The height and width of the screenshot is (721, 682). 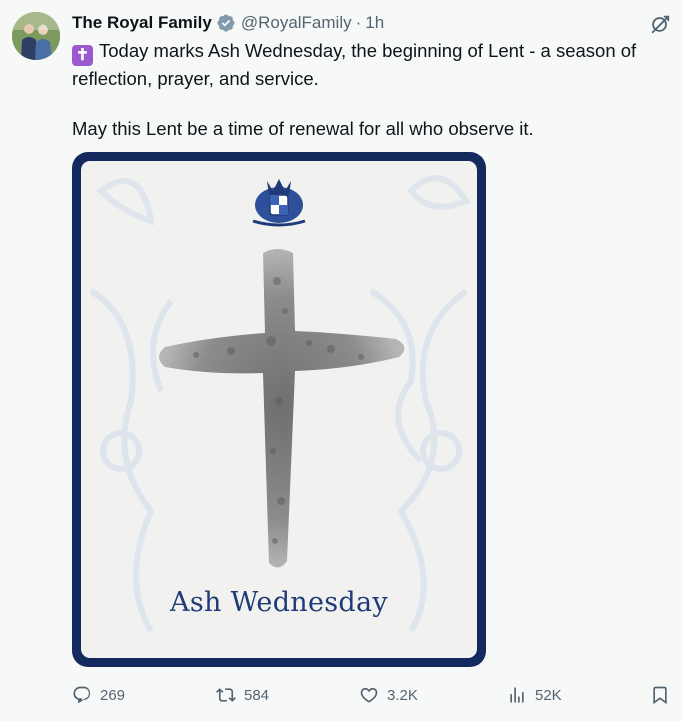 I want to click on card-caption: Ash Wednesday, so click(x=279, y=602).